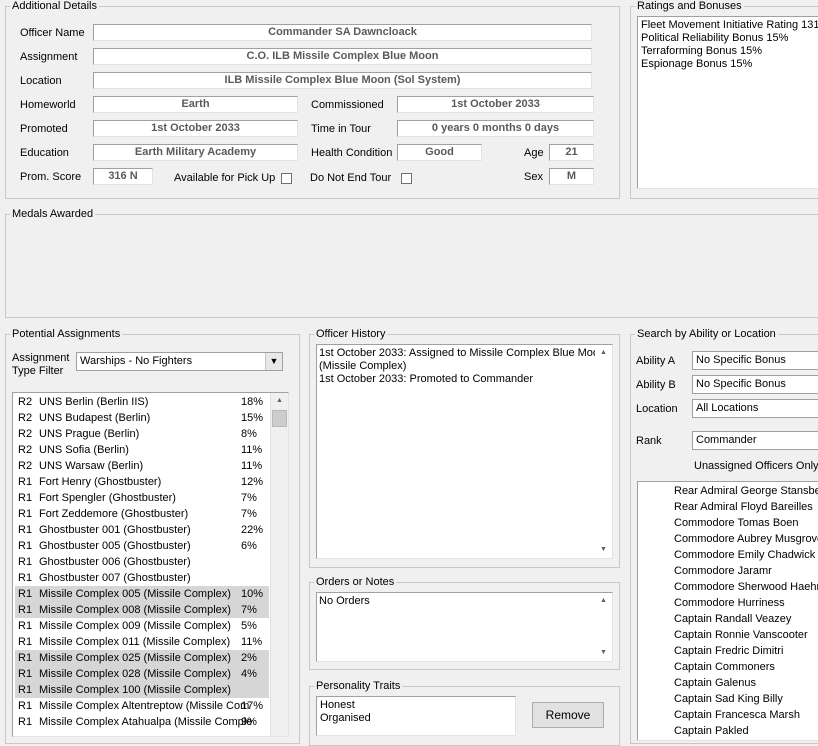 Image resolution: width=818 pixels, height=746 pixels. Describe the element at coordinates (142, 402) in the screenshot. I see `assignment-row: R2 UNS Berlin (Berlin IIS) 18%` at that location.